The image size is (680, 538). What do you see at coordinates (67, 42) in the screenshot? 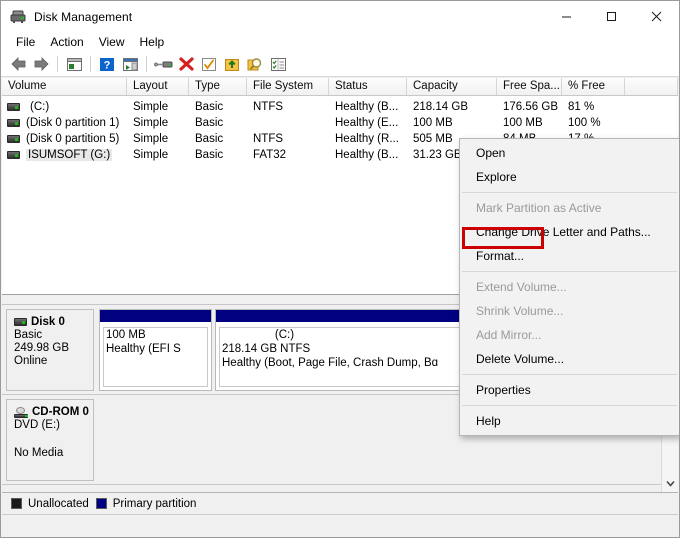
I see `menu-item-action: Action` at bounding box center [67, 42].